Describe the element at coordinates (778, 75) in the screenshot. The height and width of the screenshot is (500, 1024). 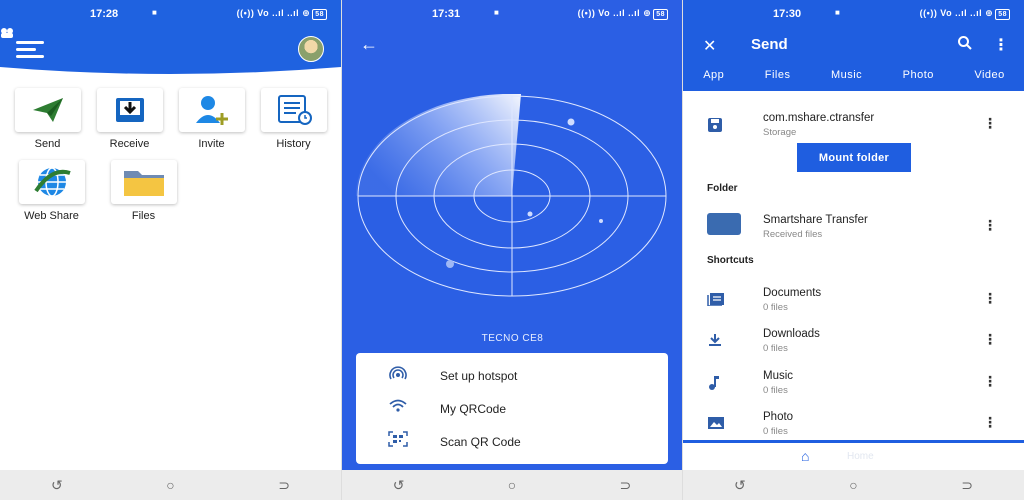
I see `tab-files: Files` at that location.